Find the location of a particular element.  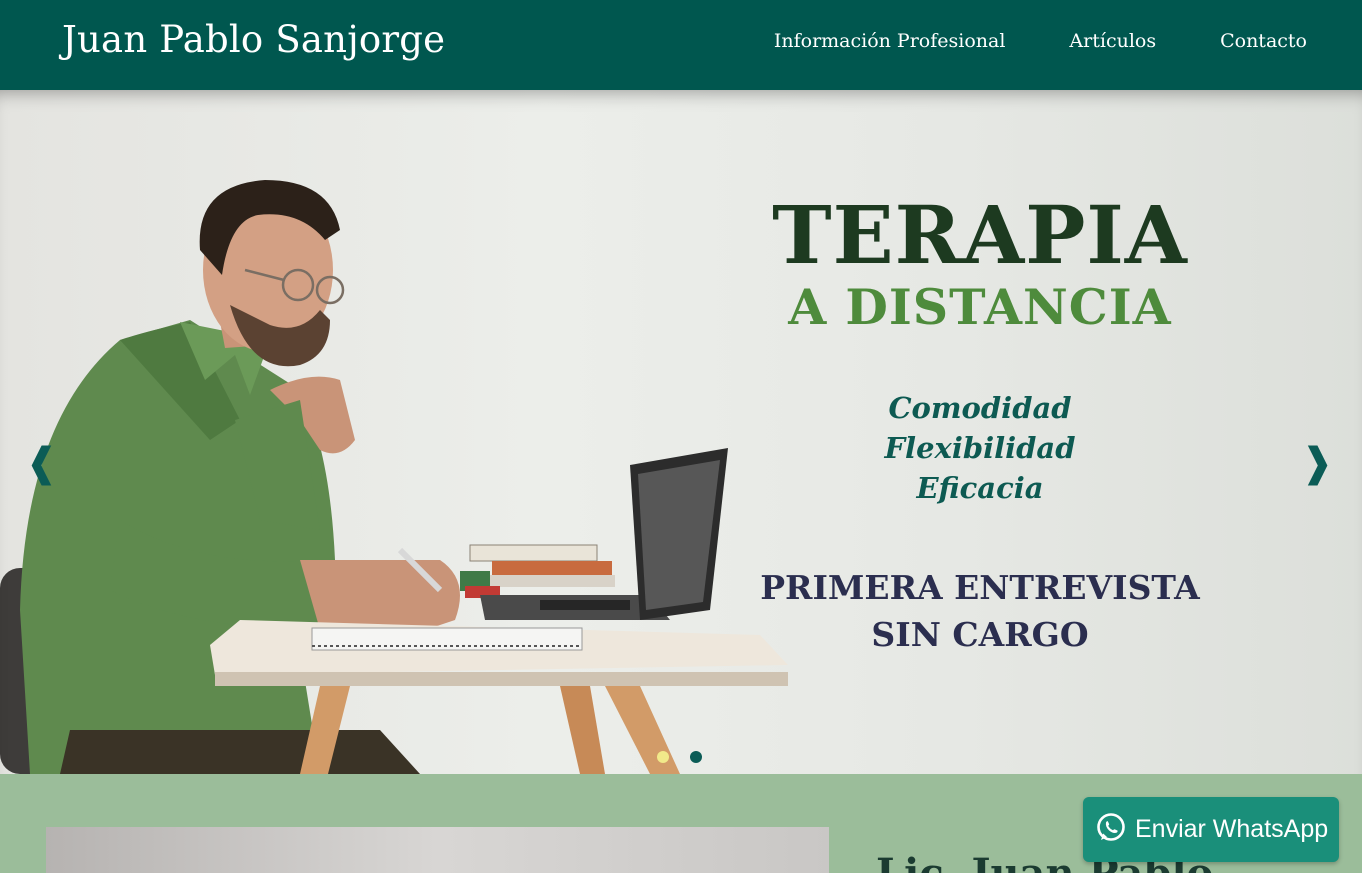

hero-feature: Comodidad is located at coordinates (980, 408).